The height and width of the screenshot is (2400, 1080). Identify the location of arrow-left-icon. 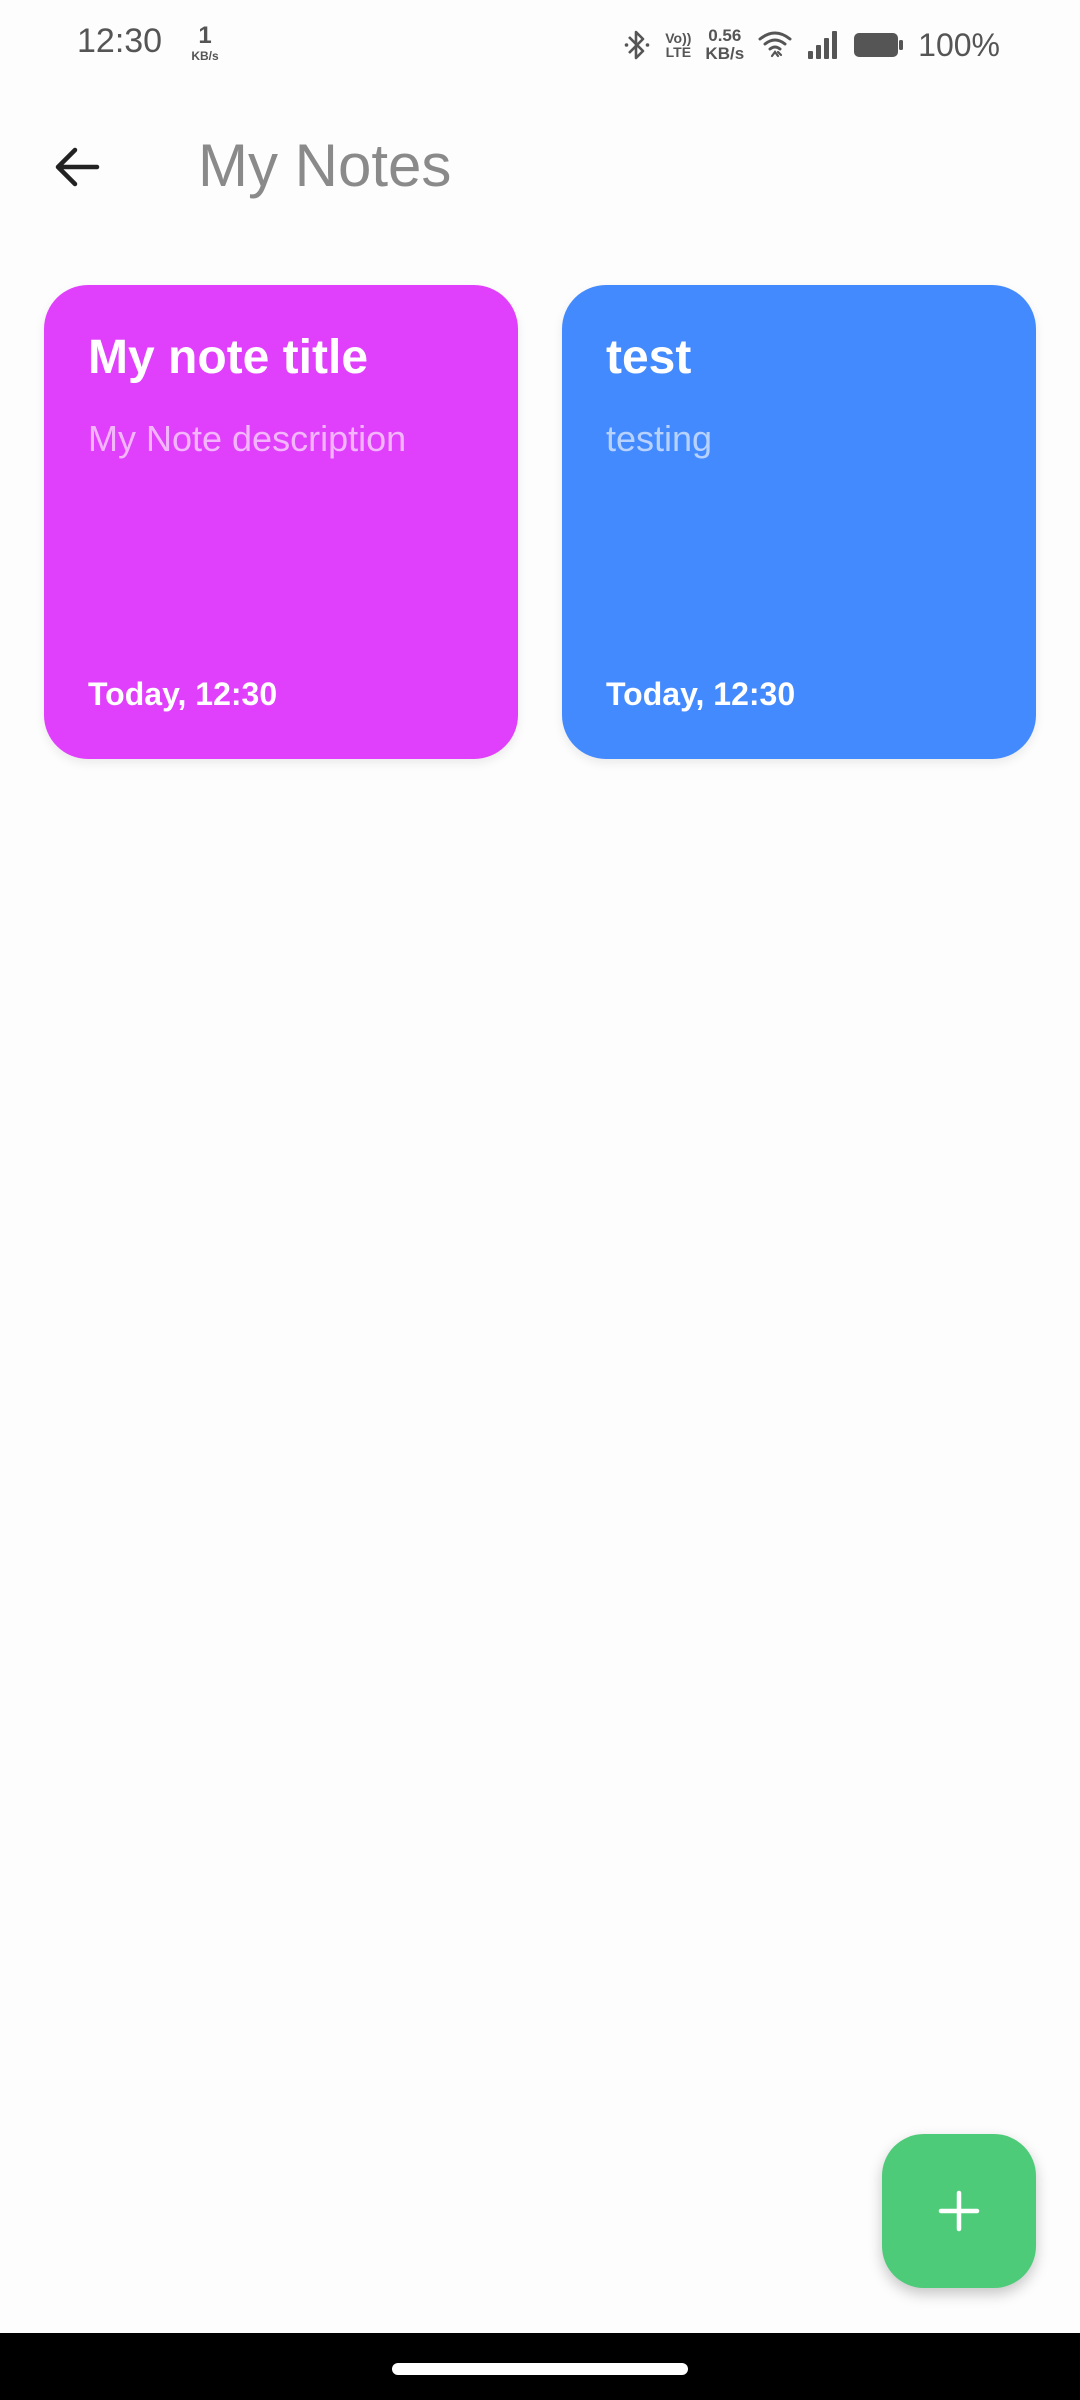
(77, 167).